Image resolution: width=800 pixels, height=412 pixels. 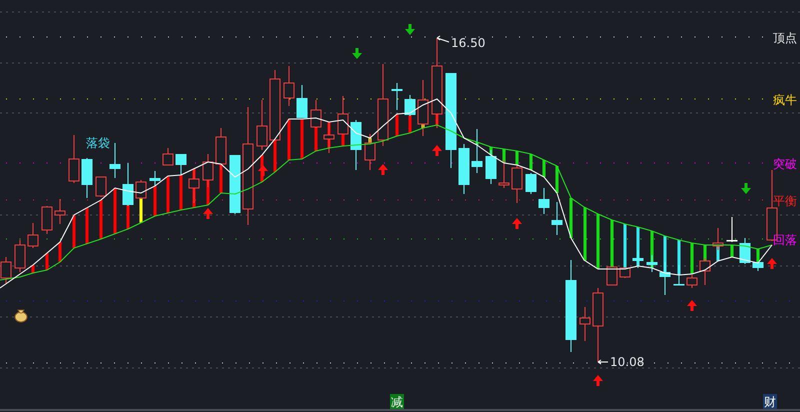 I want to click on high-price-label: 16.50, so click(x=468, y=43).